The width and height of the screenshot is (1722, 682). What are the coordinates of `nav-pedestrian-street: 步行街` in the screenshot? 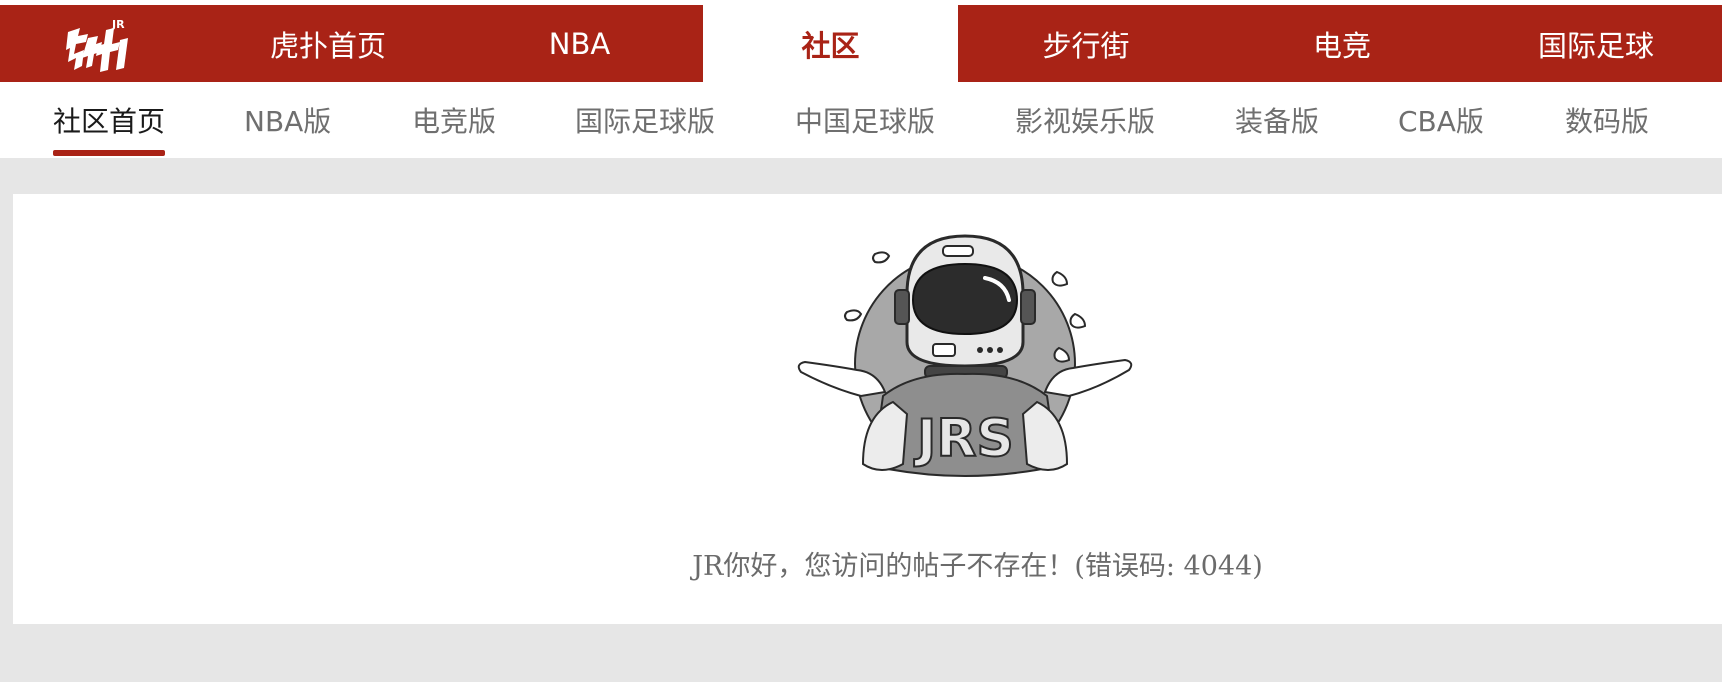 It's located at (1086, 43).